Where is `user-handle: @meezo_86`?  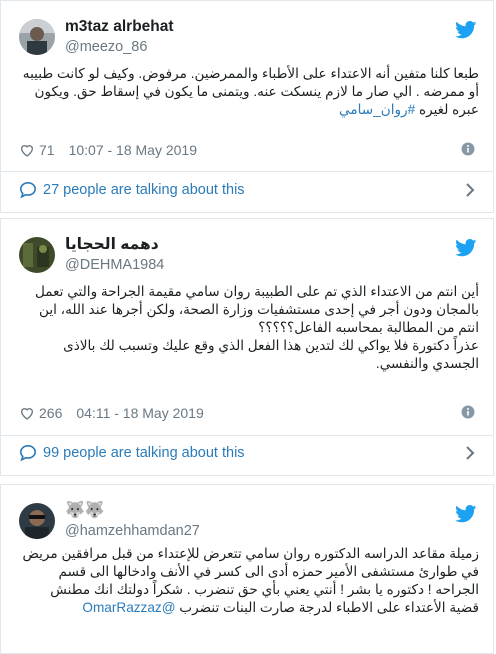
user-handle: @meezo_86 is located at coordinates (119, 47).